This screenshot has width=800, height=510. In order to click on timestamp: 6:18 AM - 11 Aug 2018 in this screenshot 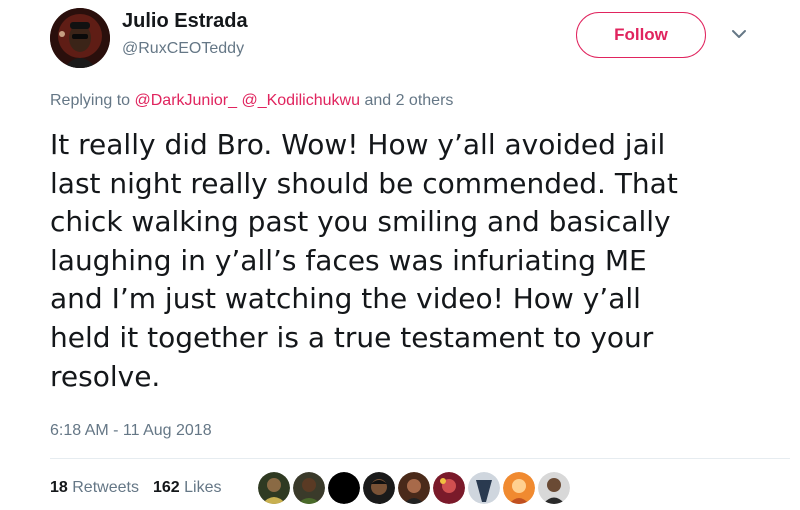, I will do `click(131, 431)`.